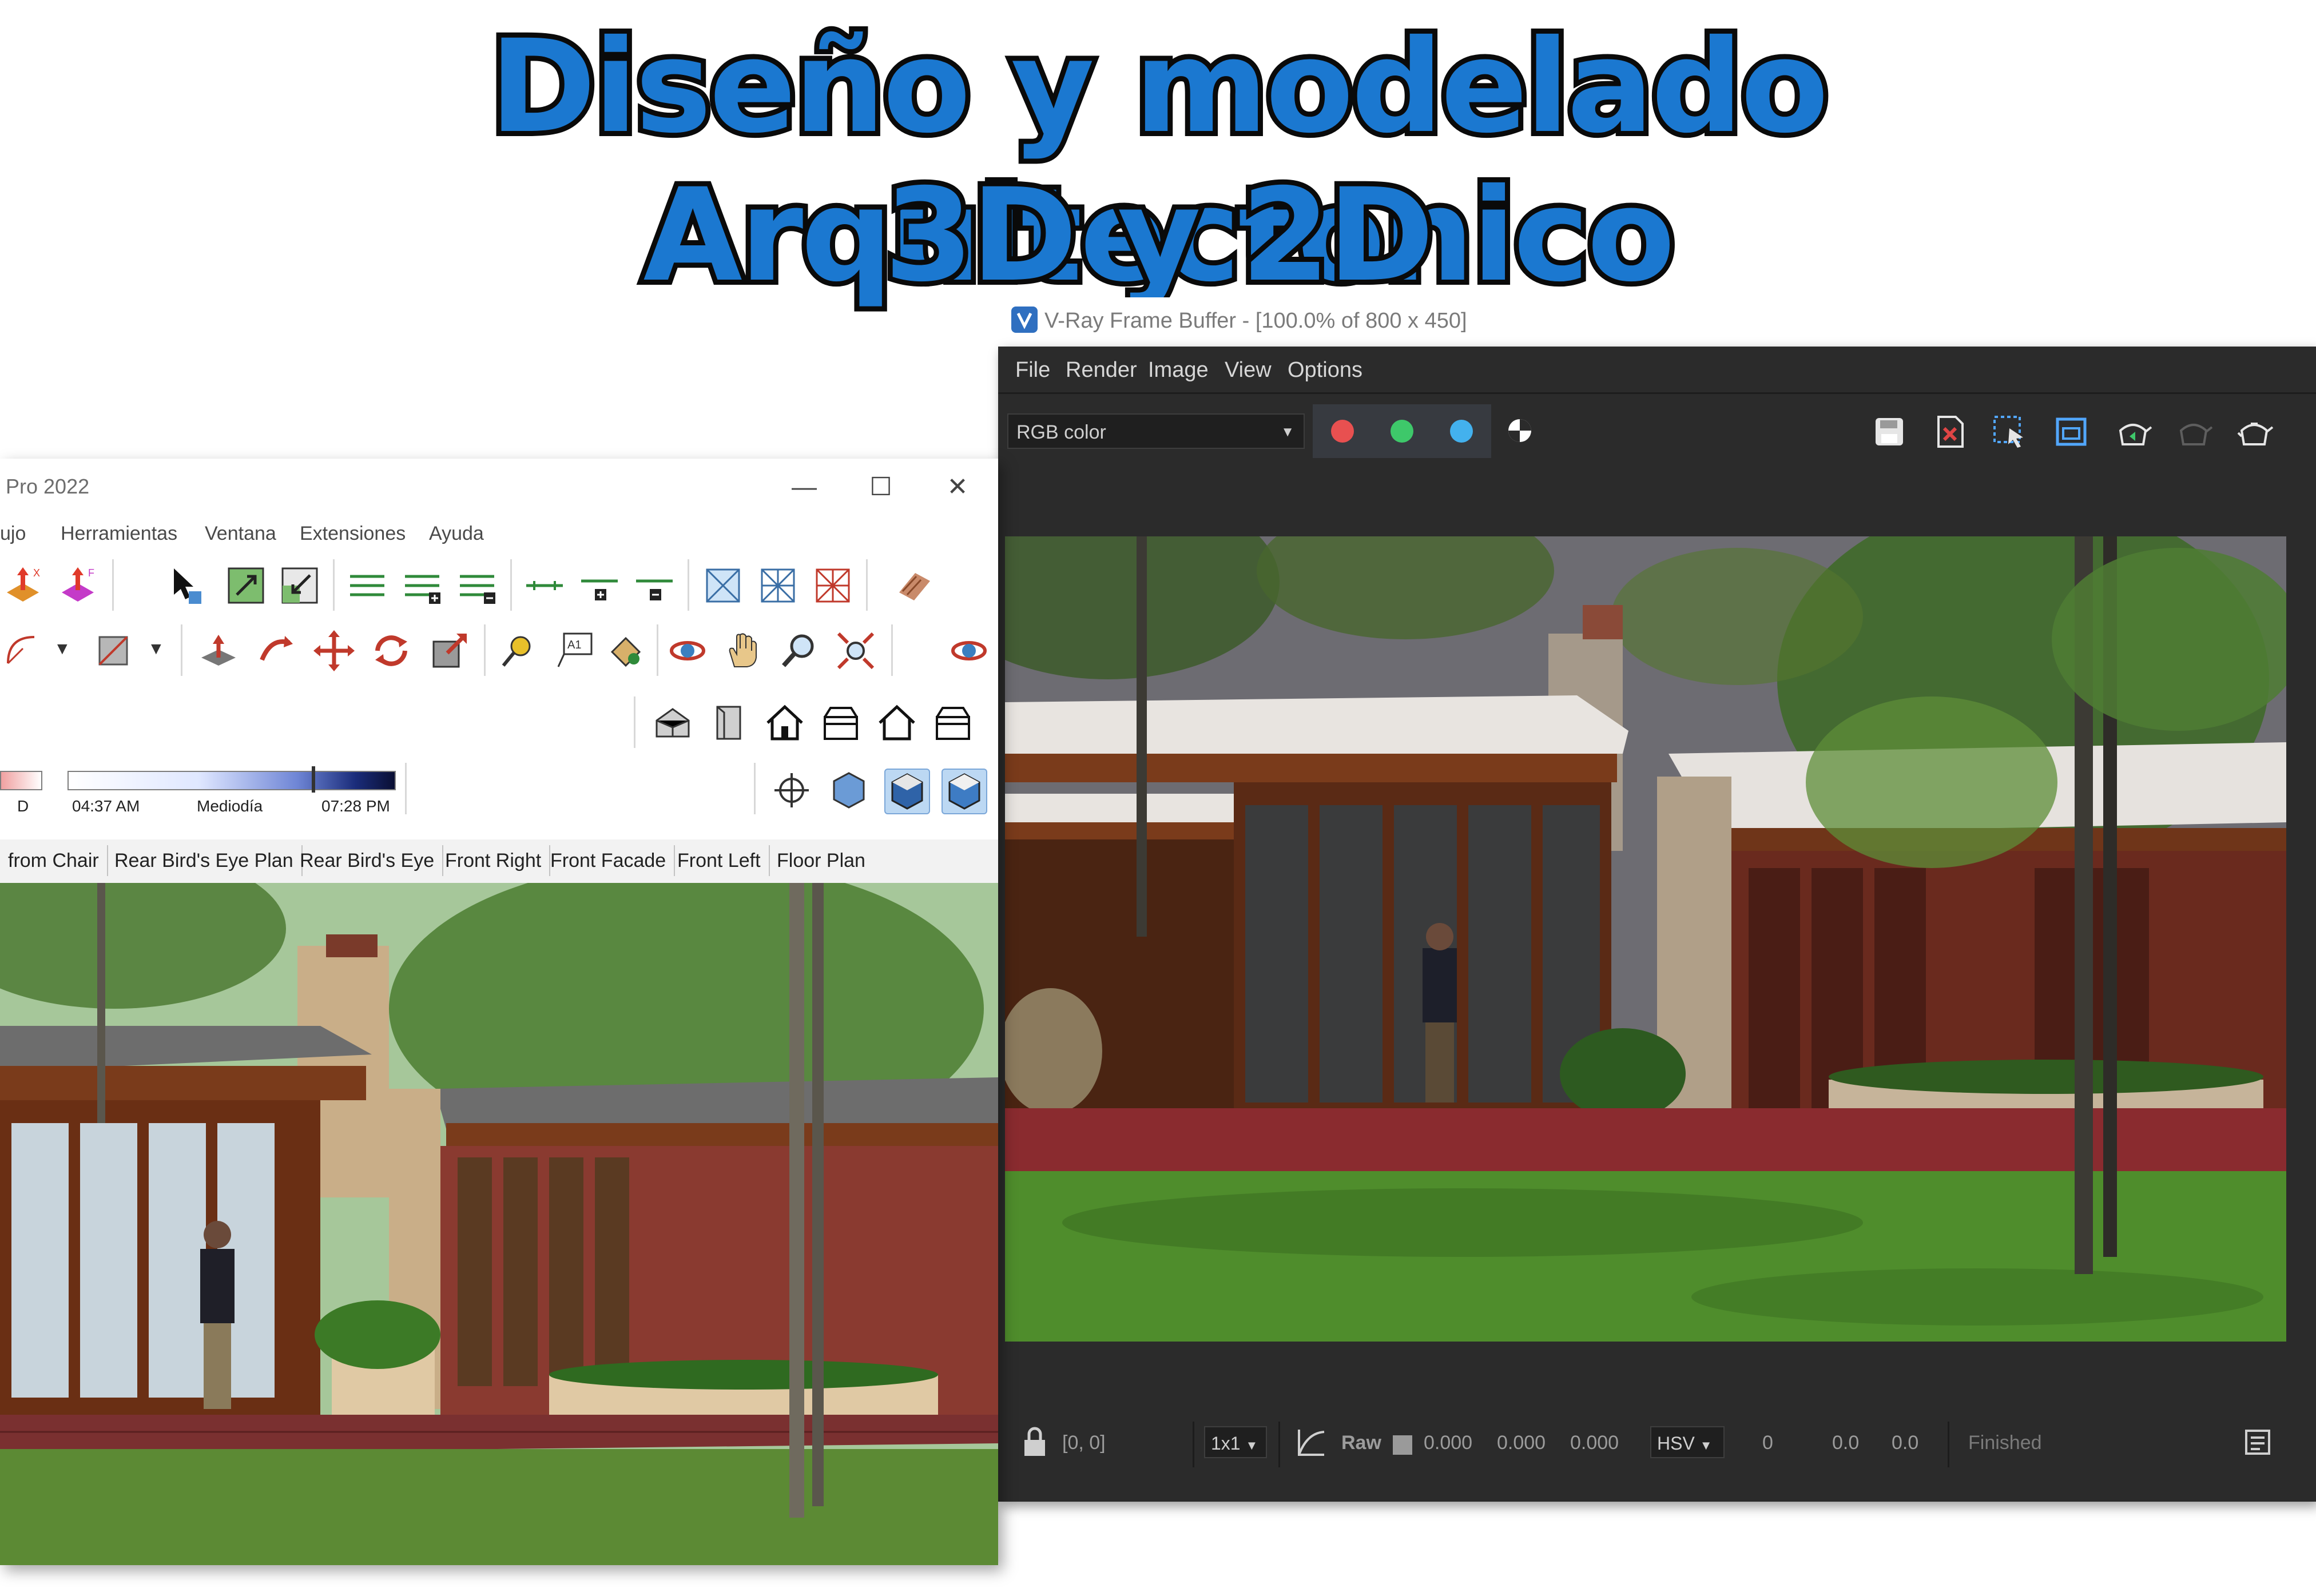 The height and width of the screenshot is (1596, 2316). What do you see at coordinates (544, 585) in the screenshot?
I see `section-line-icon` at bounding box center [544, 585].